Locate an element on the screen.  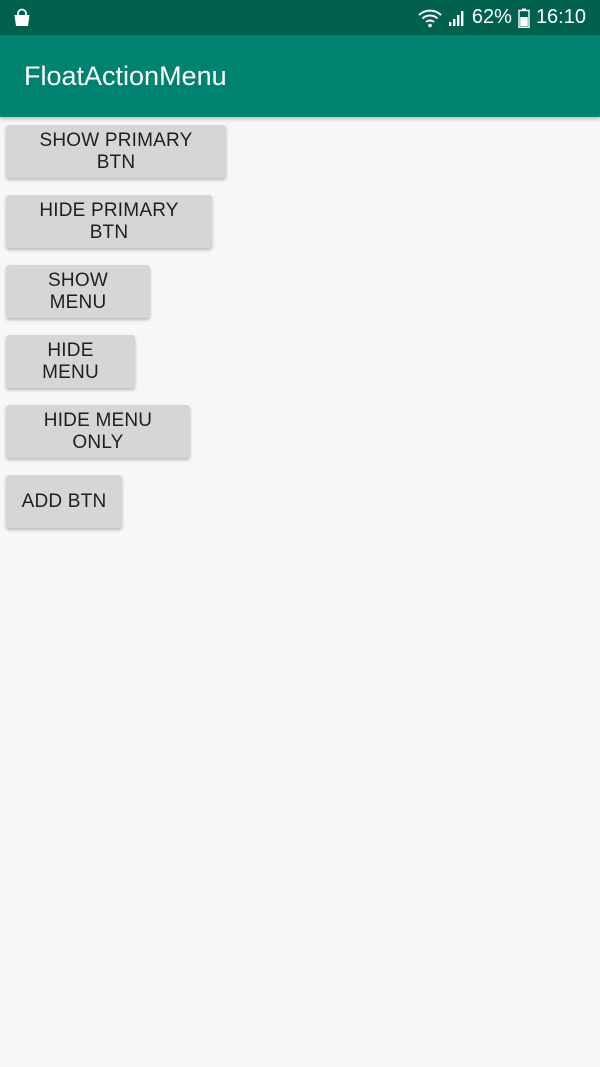
app-bar: FloatActionMenu is located at coordinates (300, 76).